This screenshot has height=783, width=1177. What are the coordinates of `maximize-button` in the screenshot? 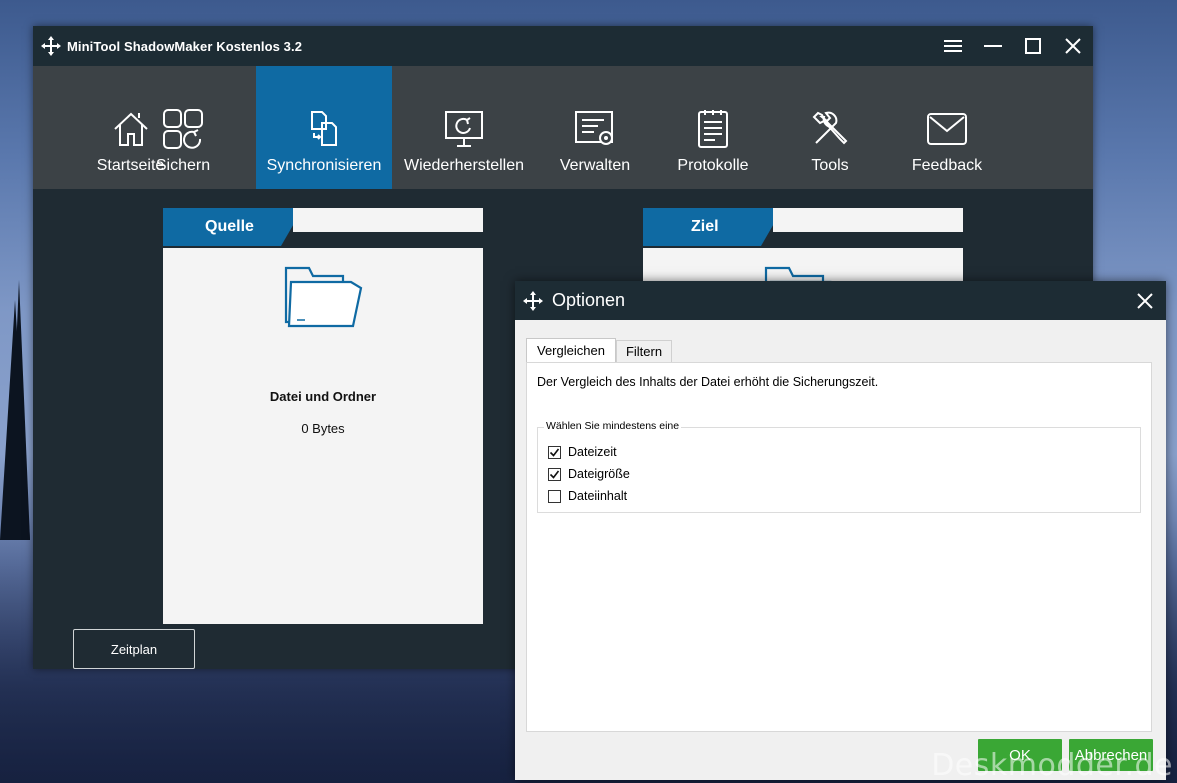 It's located at (1033, 46).